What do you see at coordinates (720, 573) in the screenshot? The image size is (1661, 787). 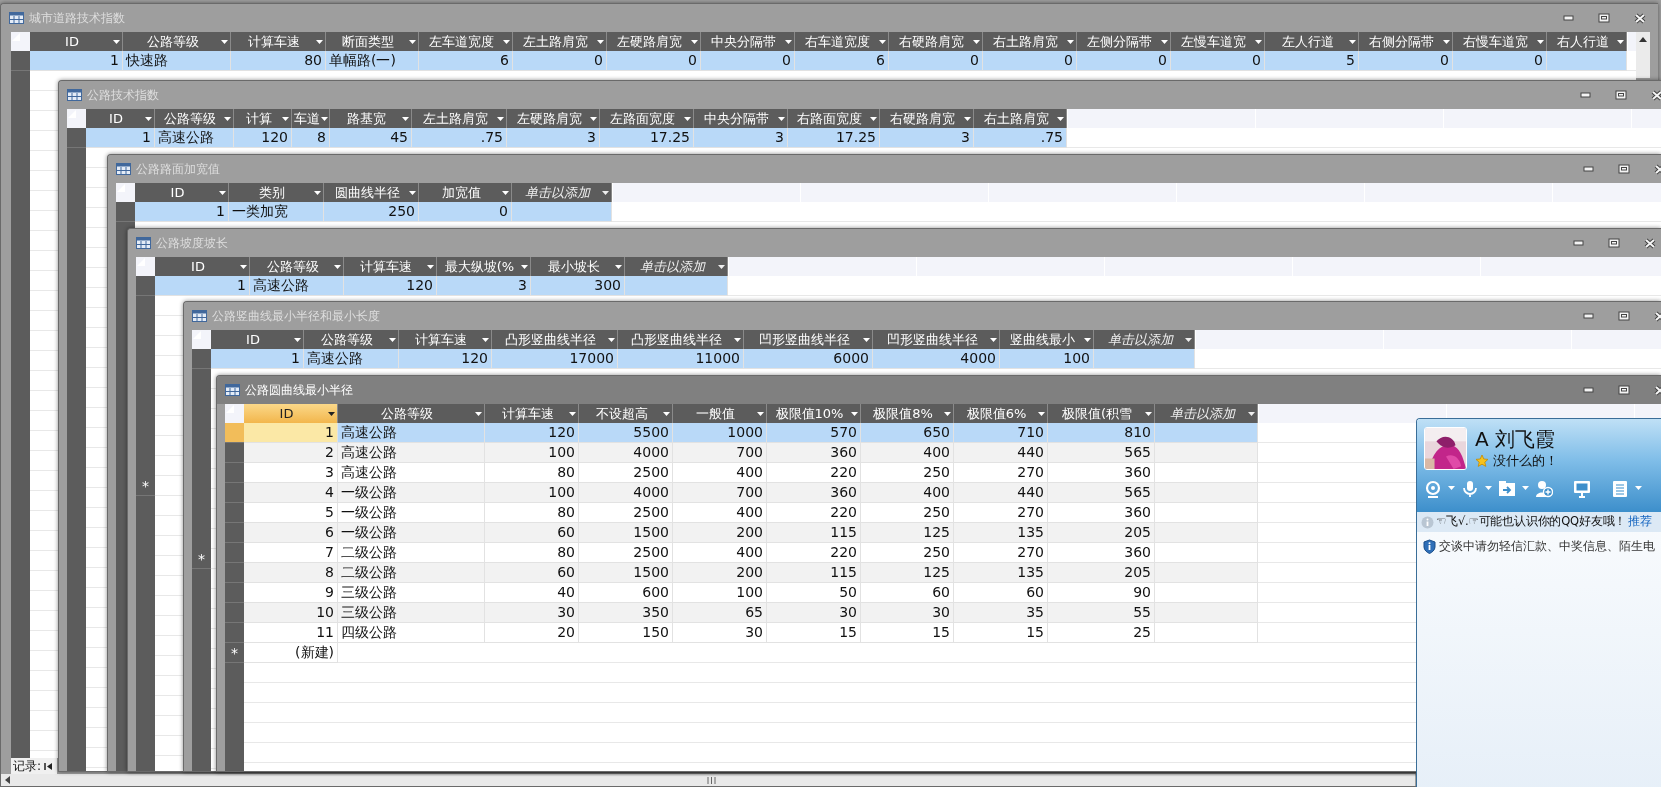 I see `table-cell: 200` at bounding box center [720, 573].